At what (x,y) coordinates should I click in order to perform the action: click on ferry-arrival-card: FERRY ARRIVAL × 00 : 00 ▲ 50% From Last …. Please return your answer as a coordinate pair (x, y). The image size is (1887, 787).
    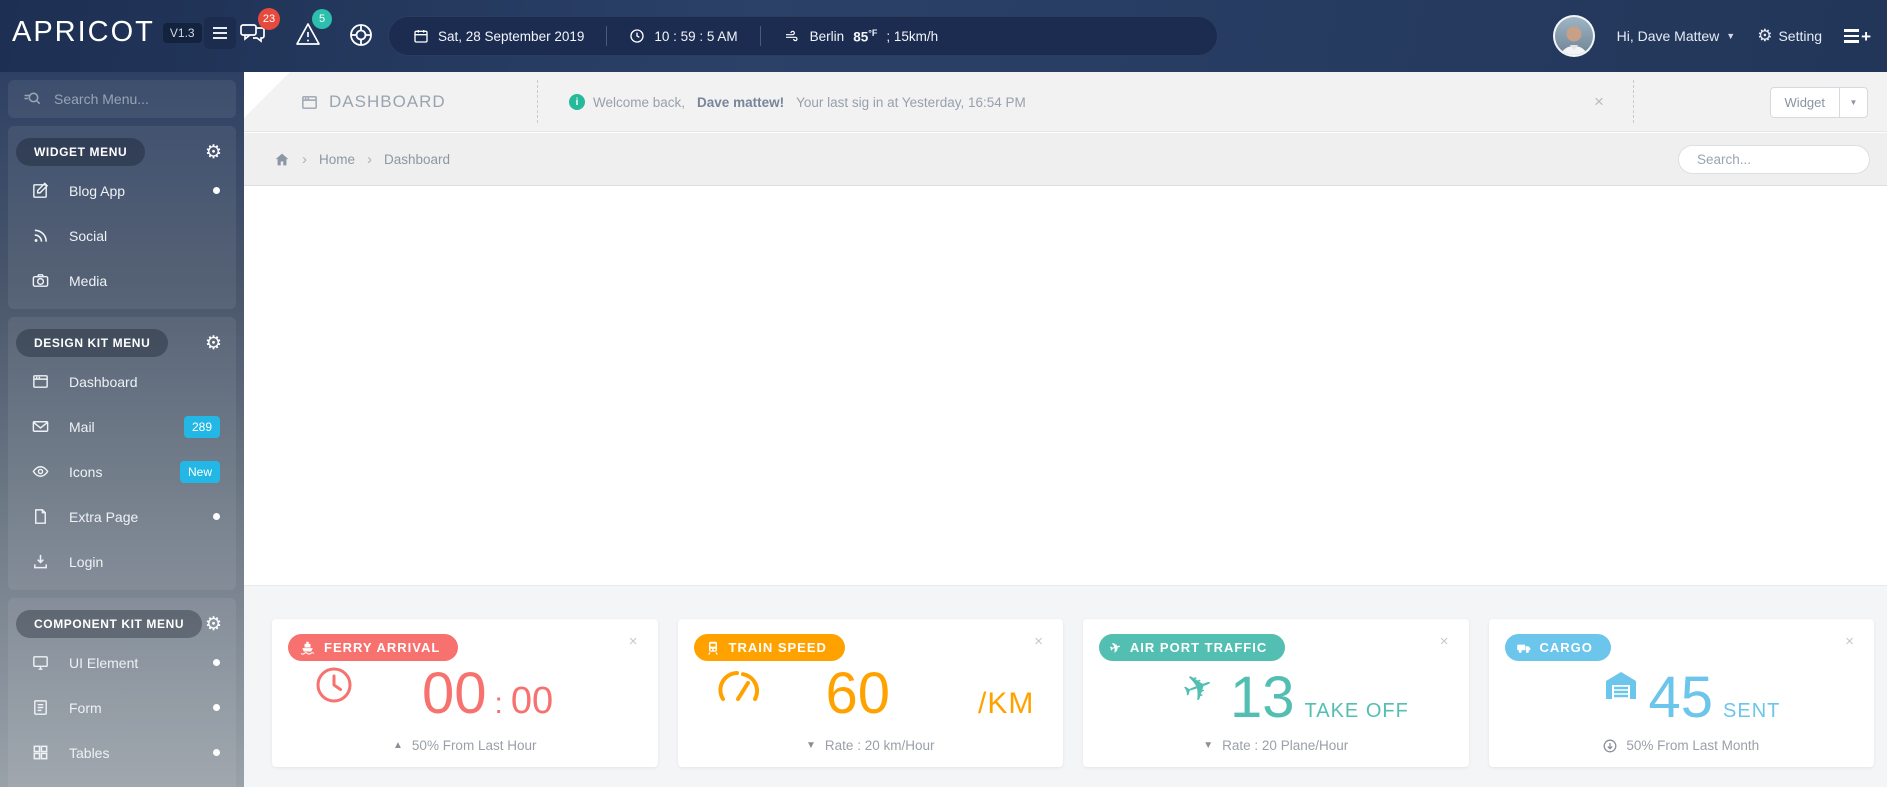
    Looking at the image, I should click on (465, 693).